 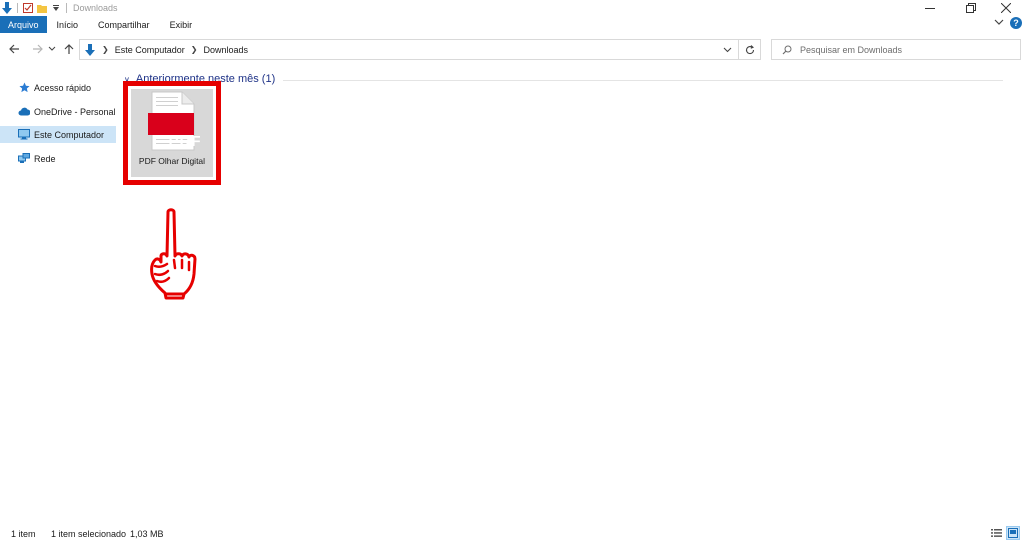 What do you see at coordinates (23, 534) in the screenshot?
I see `status-item-count: 1 item` at bounding box center [23, 534].